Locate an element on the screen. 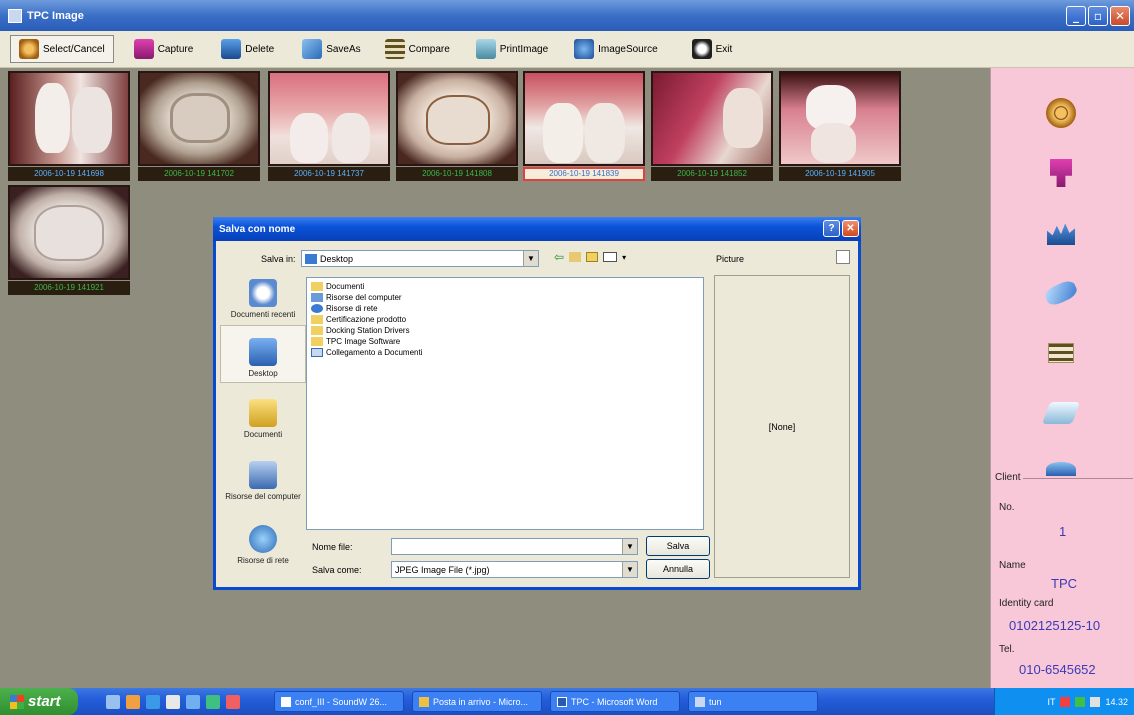 The width and height of the screenshot is (1134, 715). exit-button: Exit is located at coordinates (712, 49).